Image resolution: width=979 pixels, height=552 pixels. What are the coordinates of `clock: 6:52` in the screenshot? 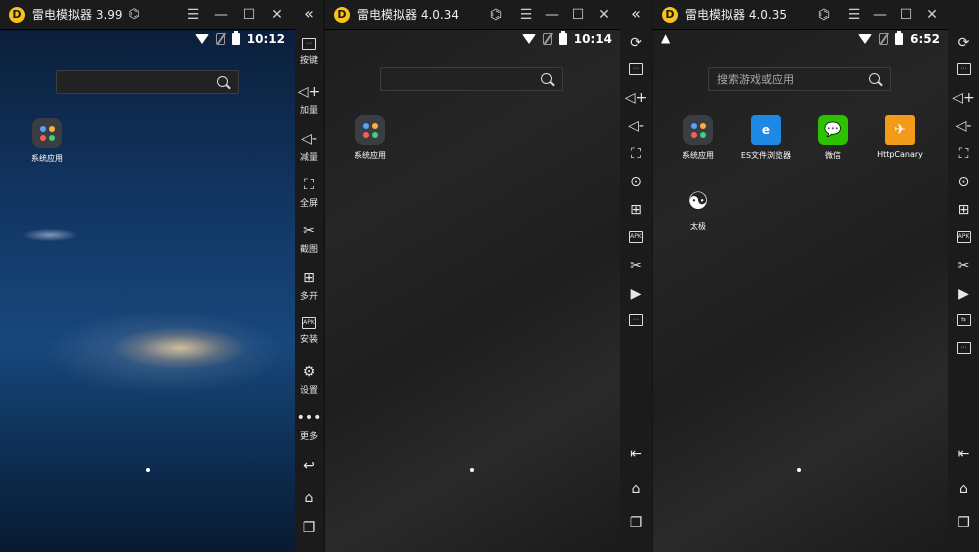 It's located at (925, 39).